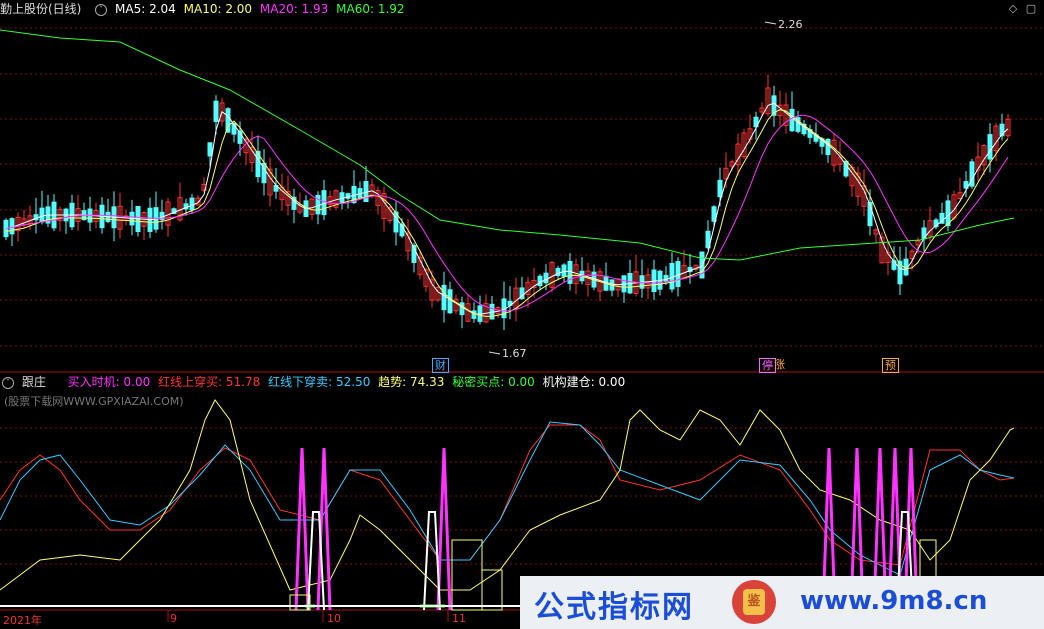 The image size is (1044, 629). What do you see at coordinates (779, 364) in the screenshot?
I see `event-tag-rise: 涨` at bounding box center [779, 364].